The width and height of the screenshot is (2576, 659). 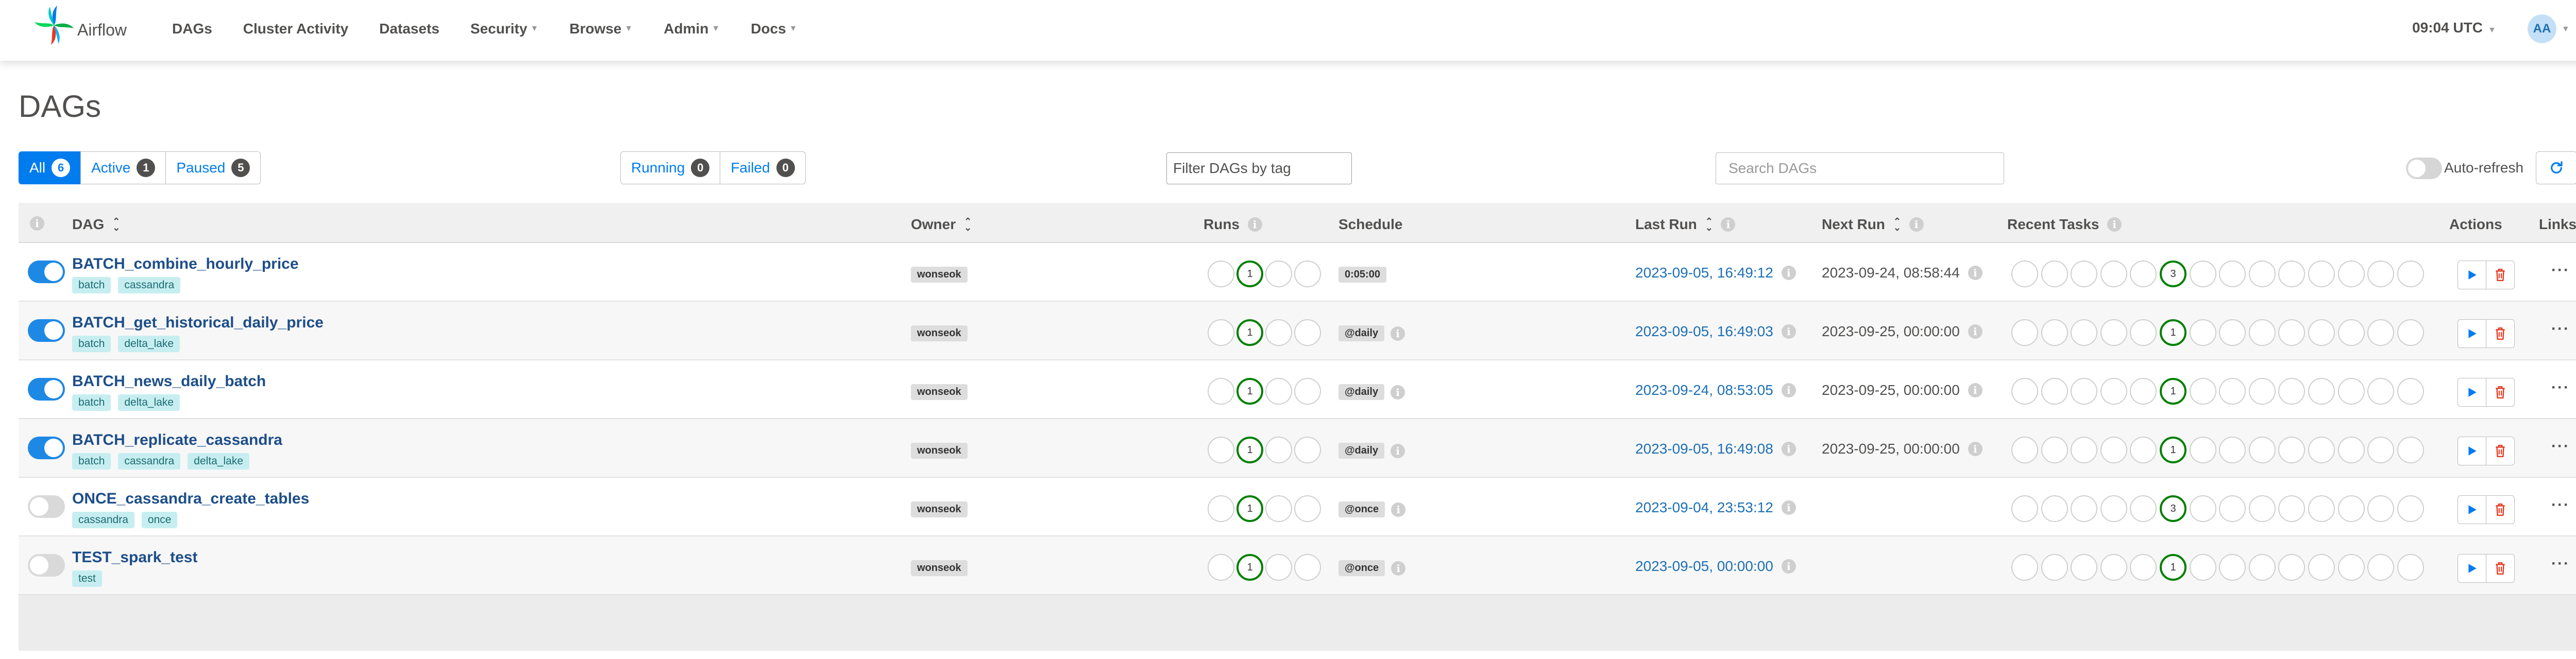 I want to click on last-run-link: 2023-09-05, 00:00:00, so click(x=1704, y=567).